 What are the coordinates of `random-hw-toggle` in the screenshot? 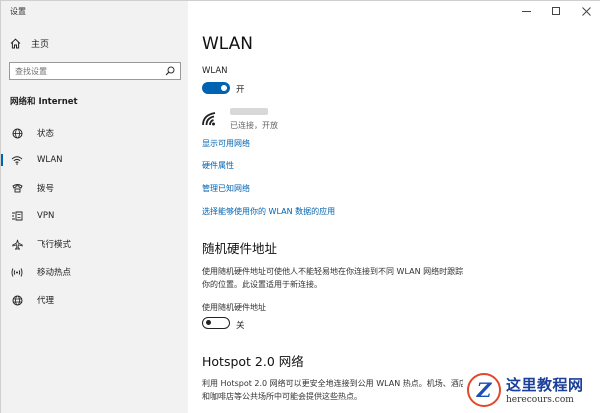 It's located at (216, 323).